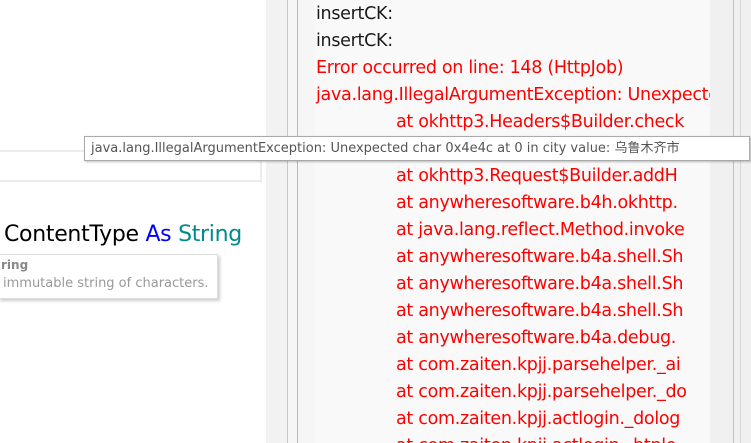  What do you see at coordinates (470, 68) in the screenshot?
I see `log-line: Error occurred on line: 148 (HttpJob)` at bounding box center [470, 68].